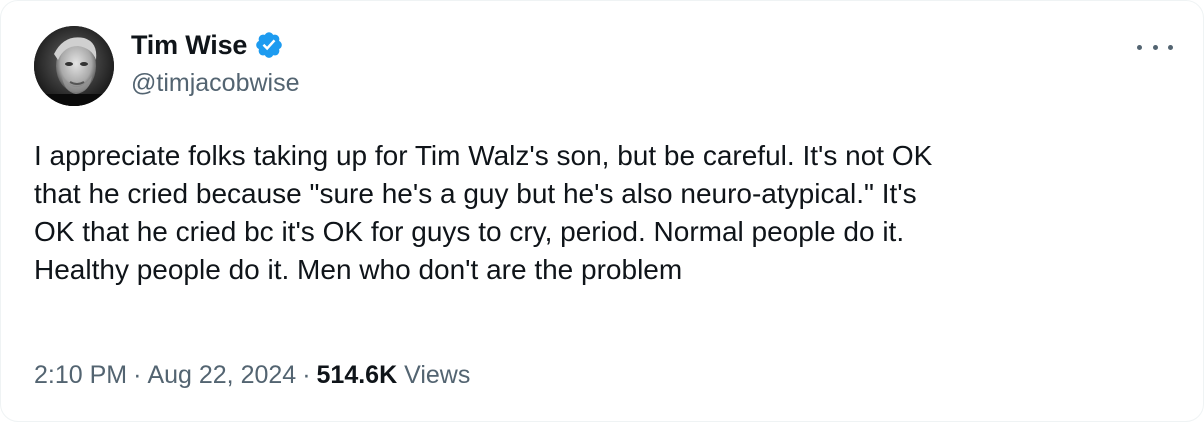 This screenshot has width=1204, height=422. What do you see at coordinates (215, 63) in the screenshot?
I see `author-info: Tim Wise @timjacobwise` at bounding box center [215, 63].